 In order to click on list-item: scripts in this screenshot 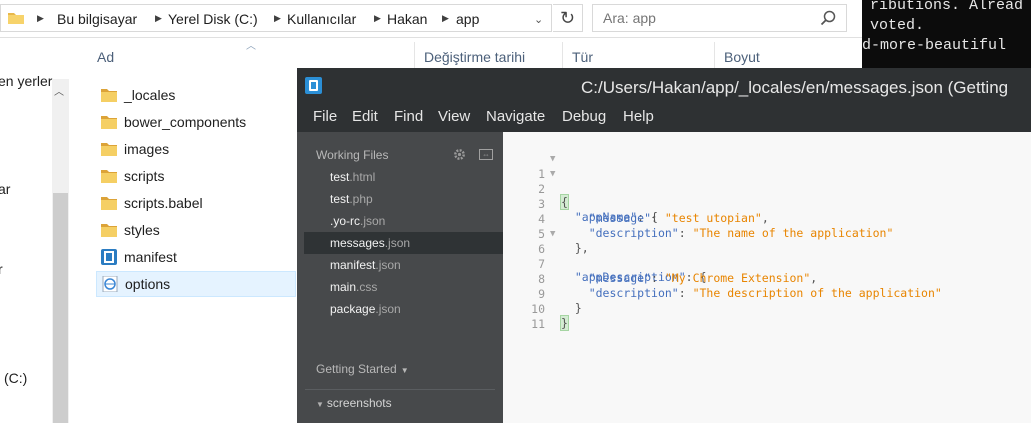, I will do `click(196, 177)`.